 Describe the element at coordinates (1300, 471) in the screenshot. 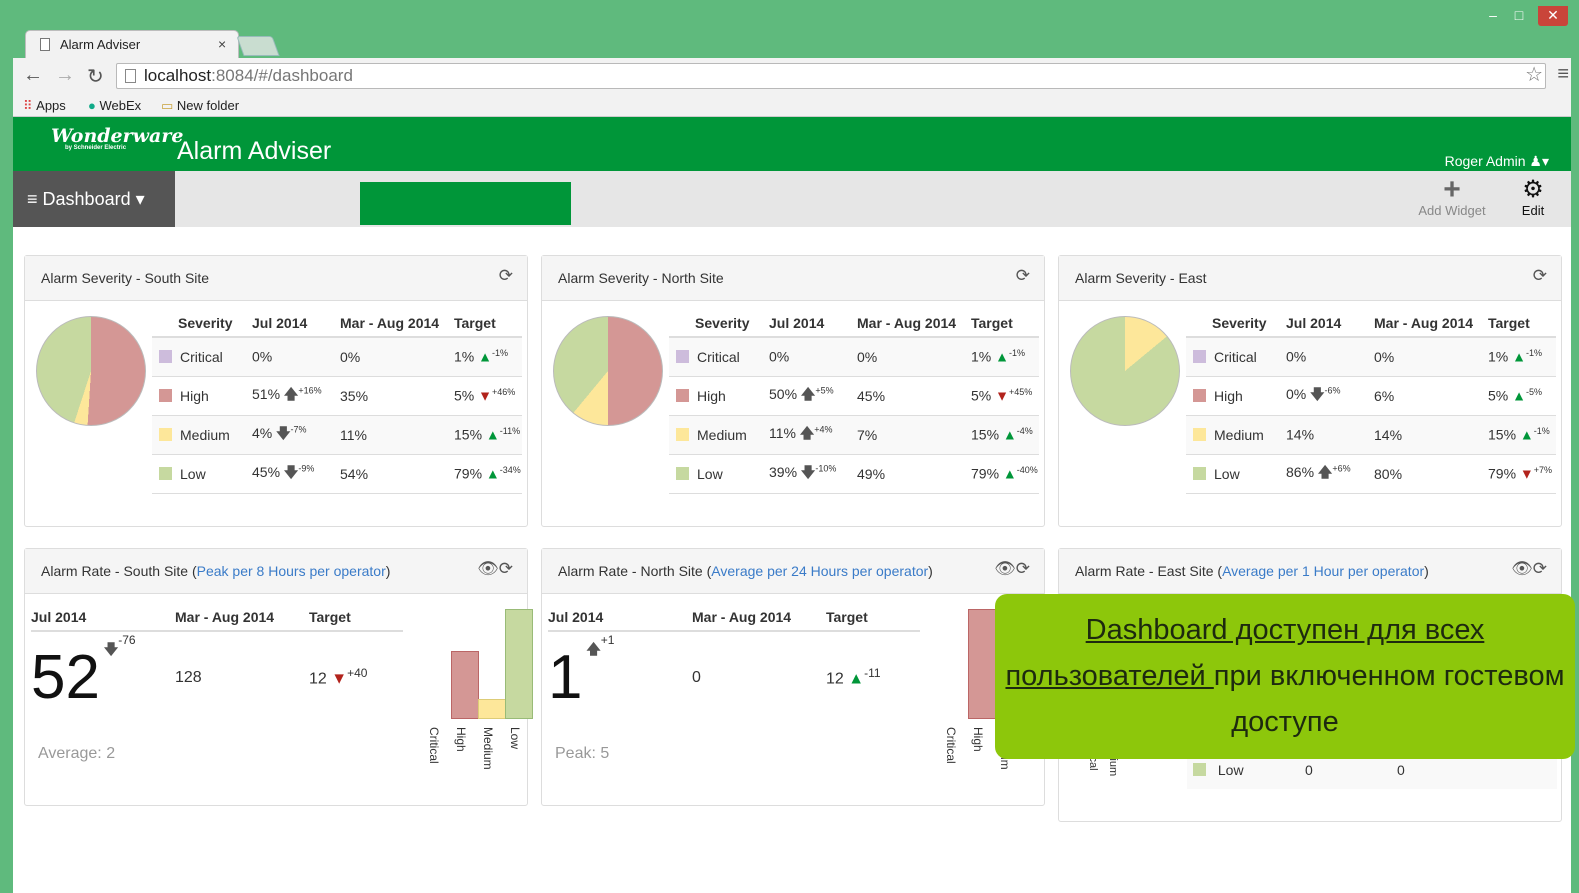

I see `current-value: 86%` at that location.